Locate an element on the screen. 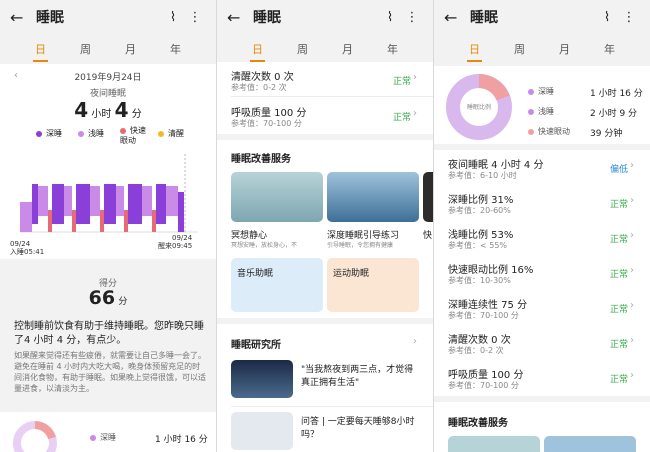 The image size is (650, 452). article-title: 问答 | 一定要每天睡够8小时吗？ is located at coordinates (360, 429).